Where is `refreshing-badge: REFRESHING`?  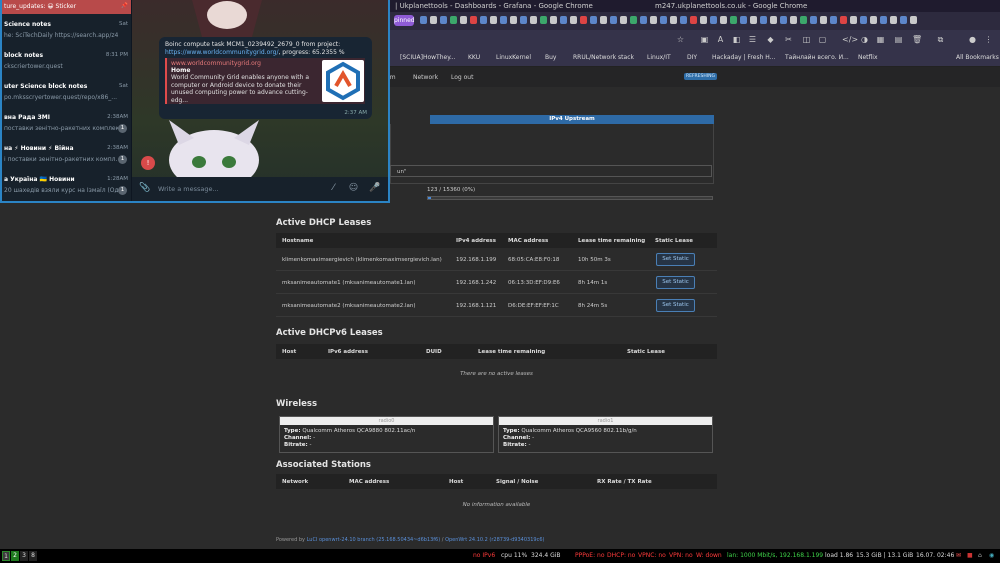
refreshing-badge: REFRESHING is located at coordinates (700, 76).